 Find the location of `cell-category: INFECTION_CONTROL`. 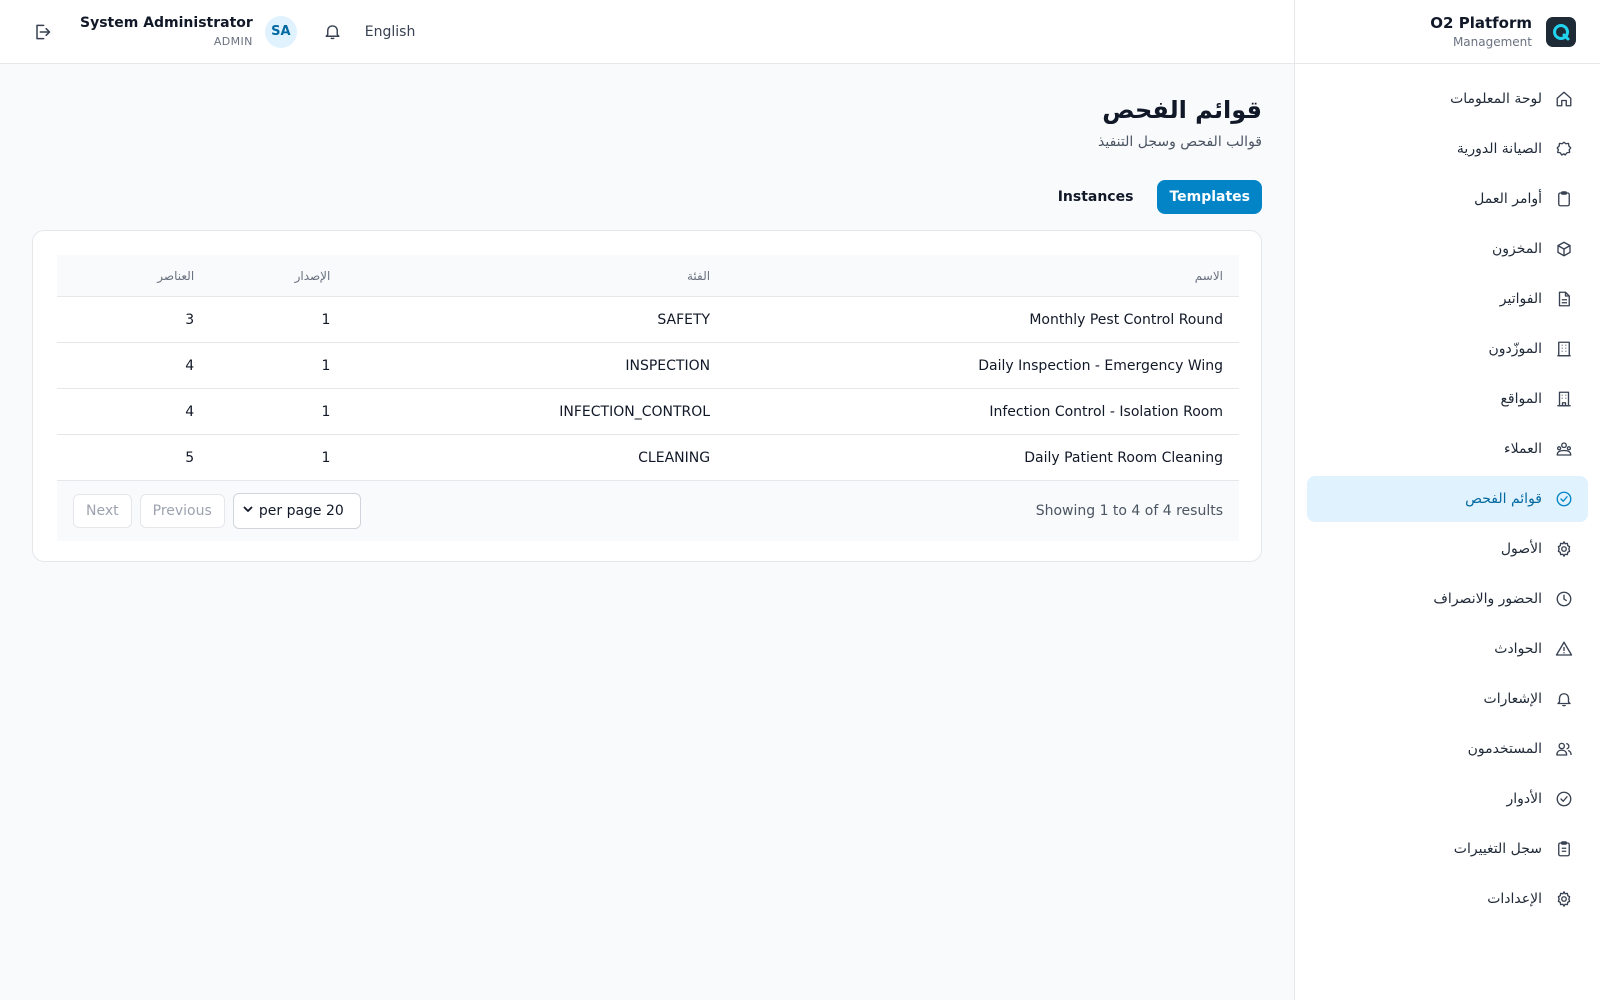

cell-category: INFECTION_CONTROL is located at coordinates (635, 411).